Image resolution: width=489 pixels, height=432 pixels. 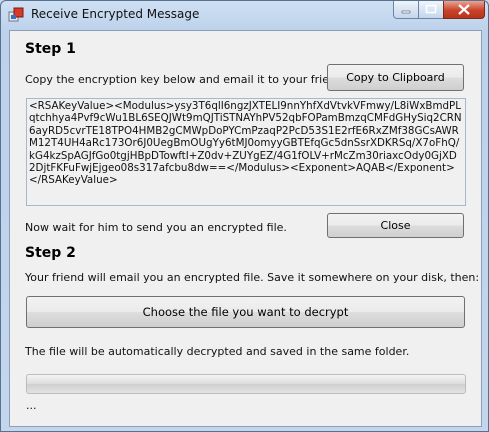 What do you see at coordinates (246, 384) in the screenshot?
I see `decrypt-progress-bar` at bounding box center [246, 384].